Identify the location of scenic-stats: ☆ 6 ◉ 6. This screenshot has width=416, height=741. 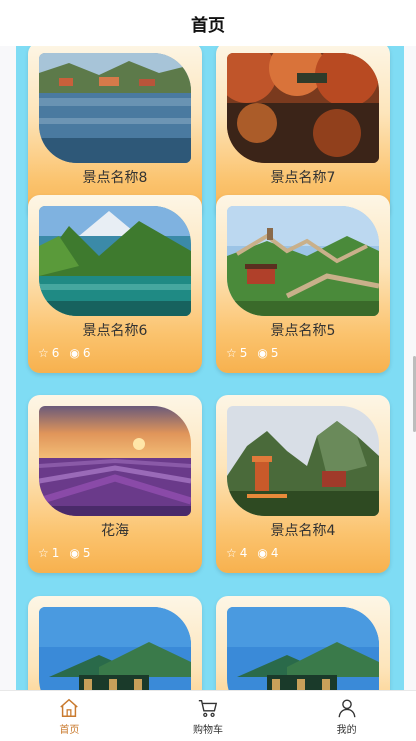
(64, 353).